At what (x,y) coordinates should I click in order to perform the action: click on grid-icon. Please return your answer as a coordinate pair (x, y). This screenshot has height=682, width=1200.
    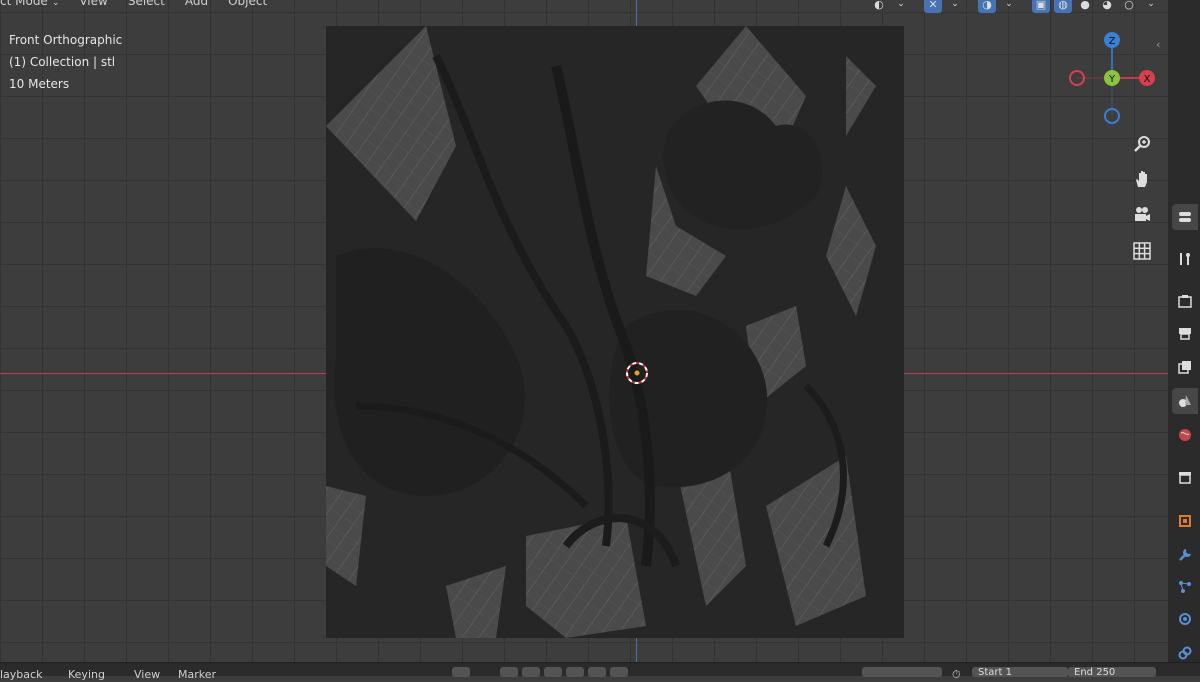
    Looking at the image, I should click on (1142, 251).